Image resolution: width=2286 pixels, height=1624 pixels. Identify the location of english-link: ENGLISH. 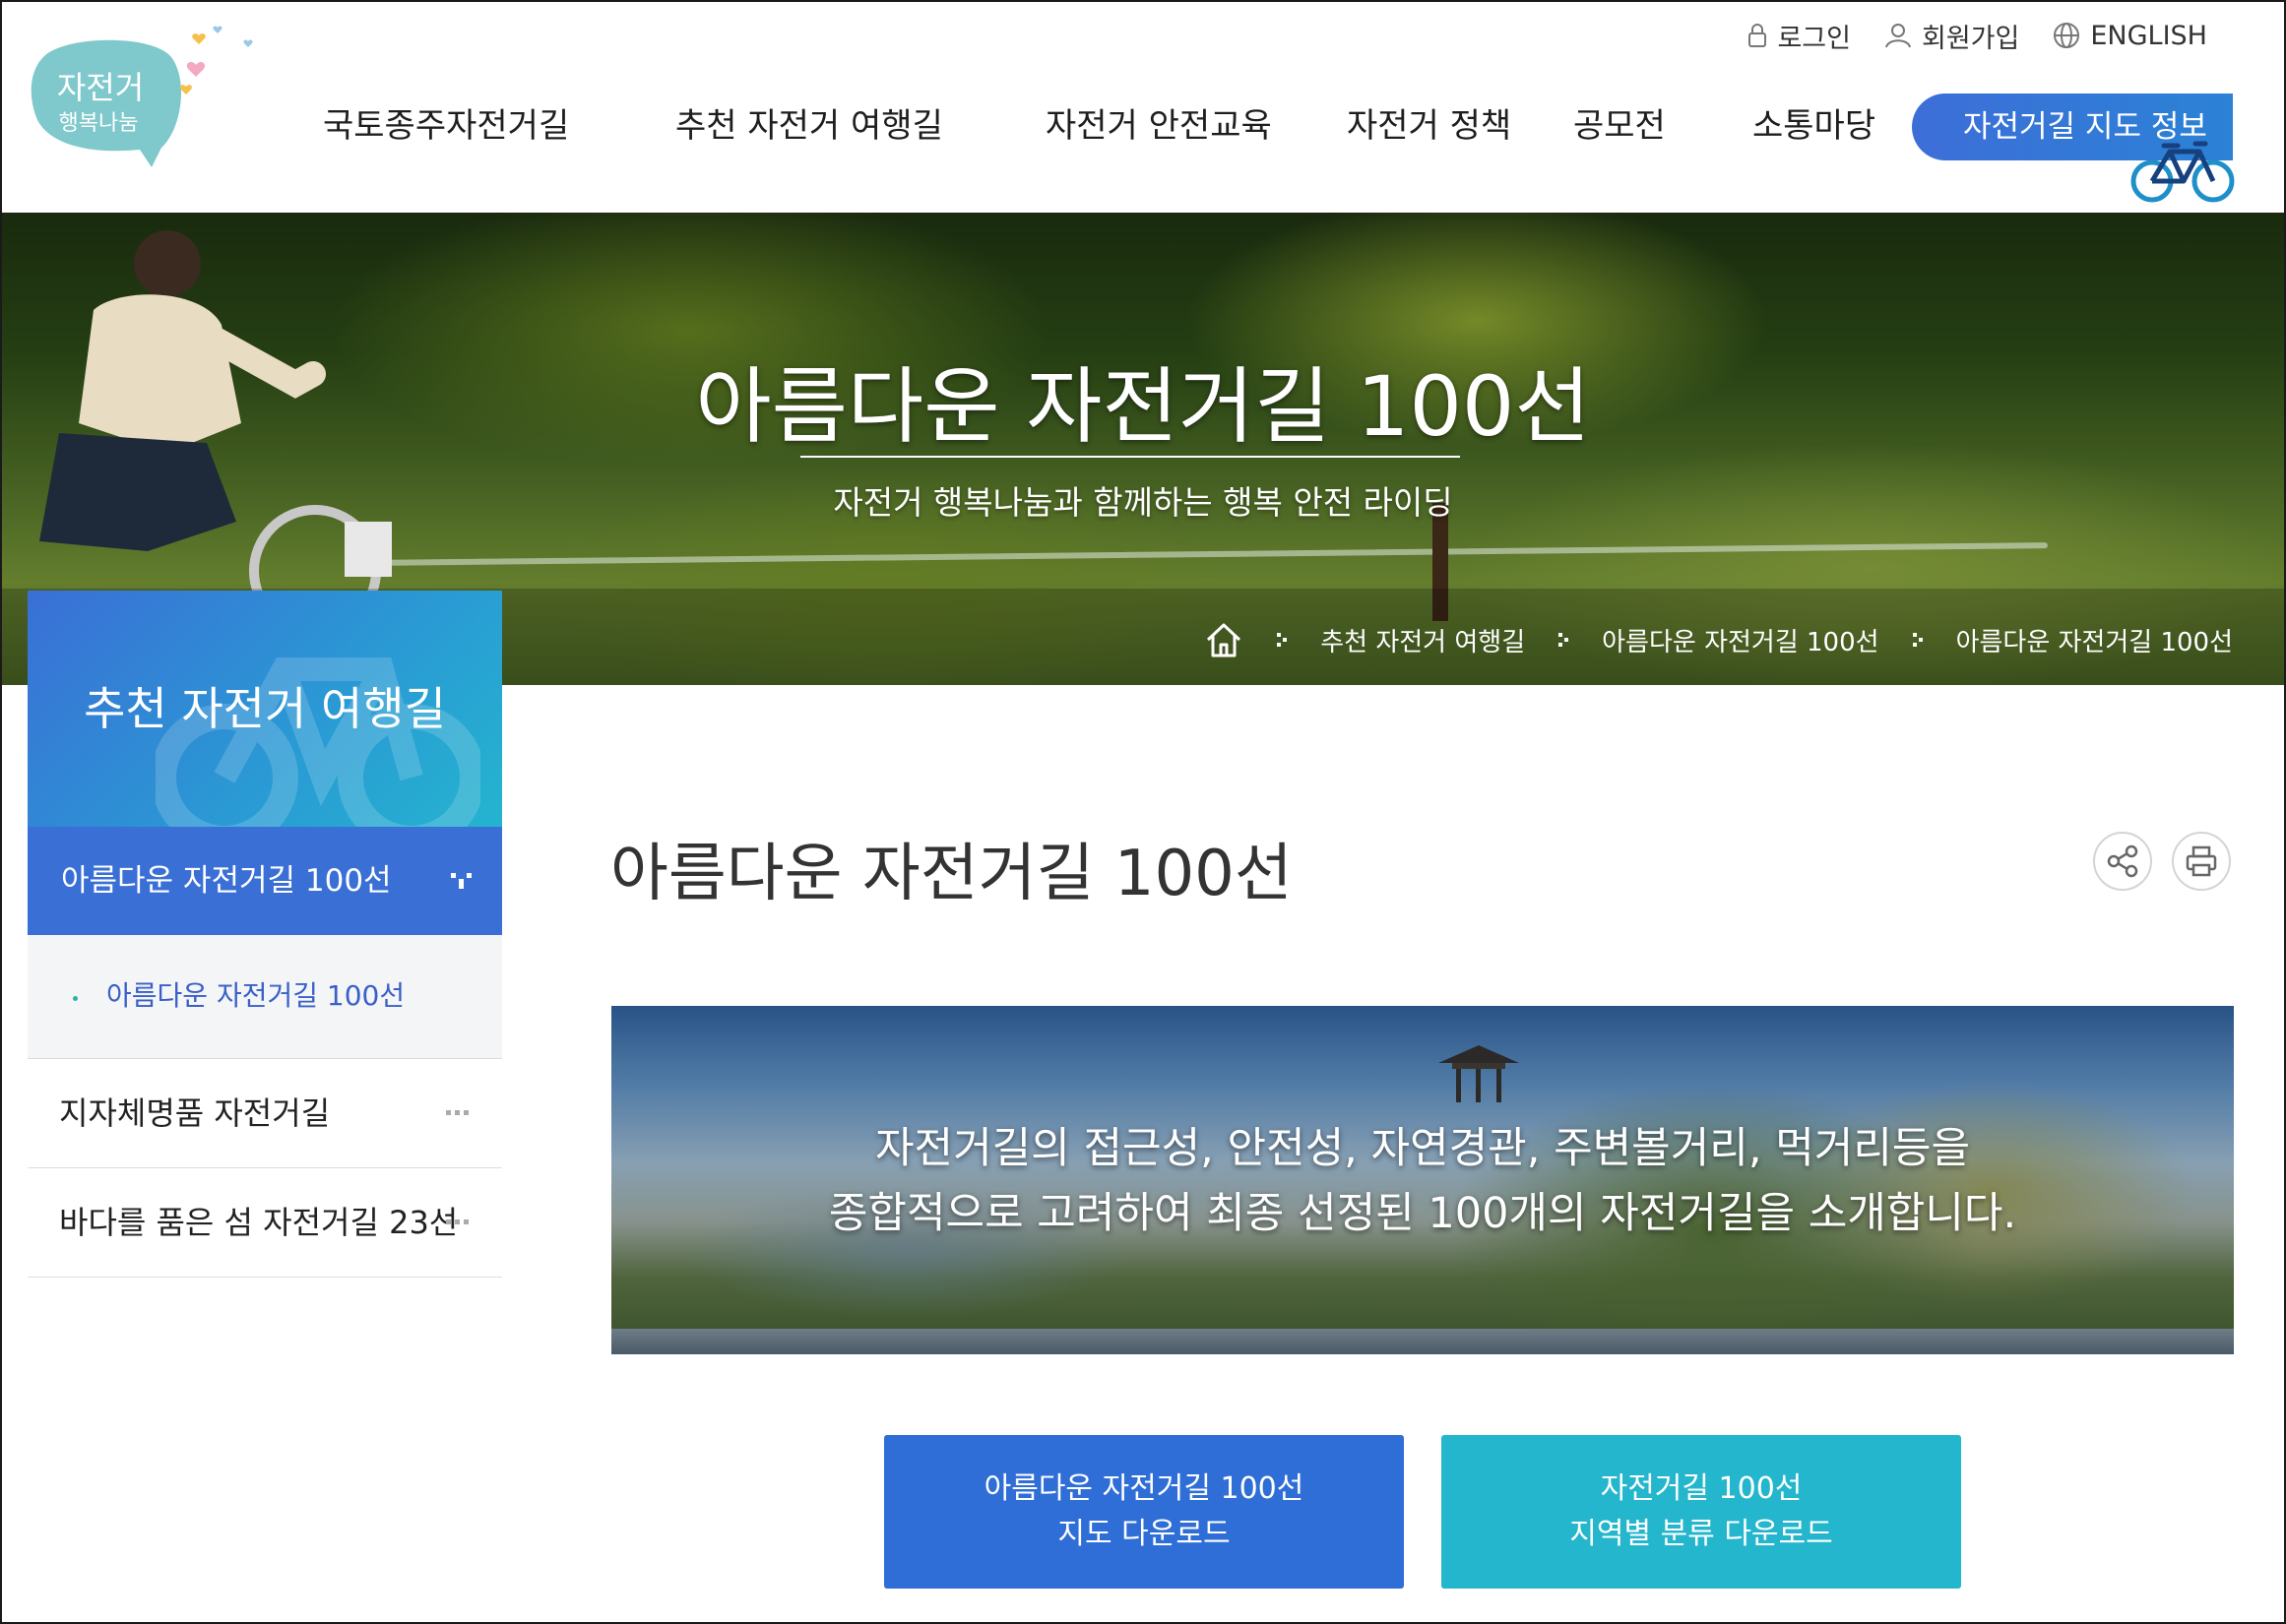
(2130, 36).